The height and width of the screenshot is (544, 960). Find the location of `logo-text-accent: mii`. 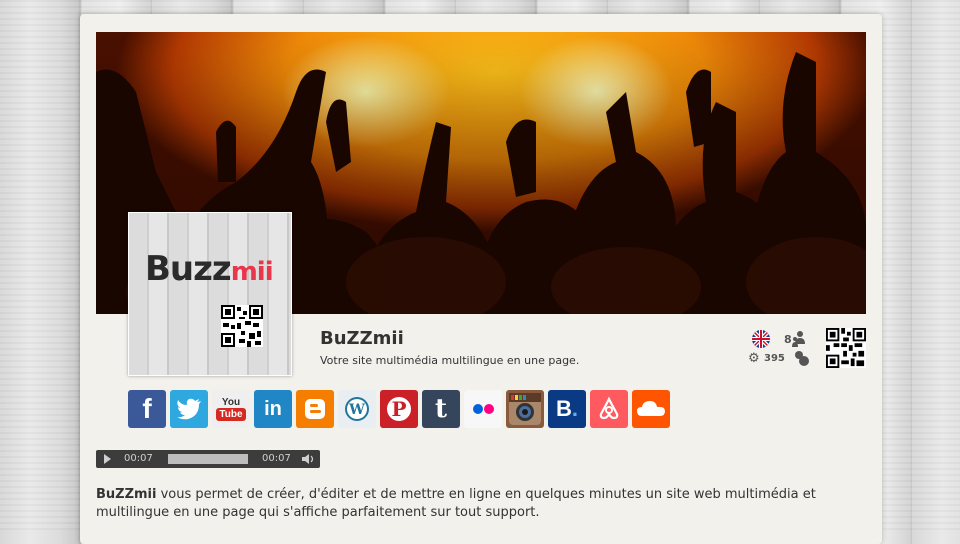

logo-text-accent: mii is located at coordinates (252, 272).